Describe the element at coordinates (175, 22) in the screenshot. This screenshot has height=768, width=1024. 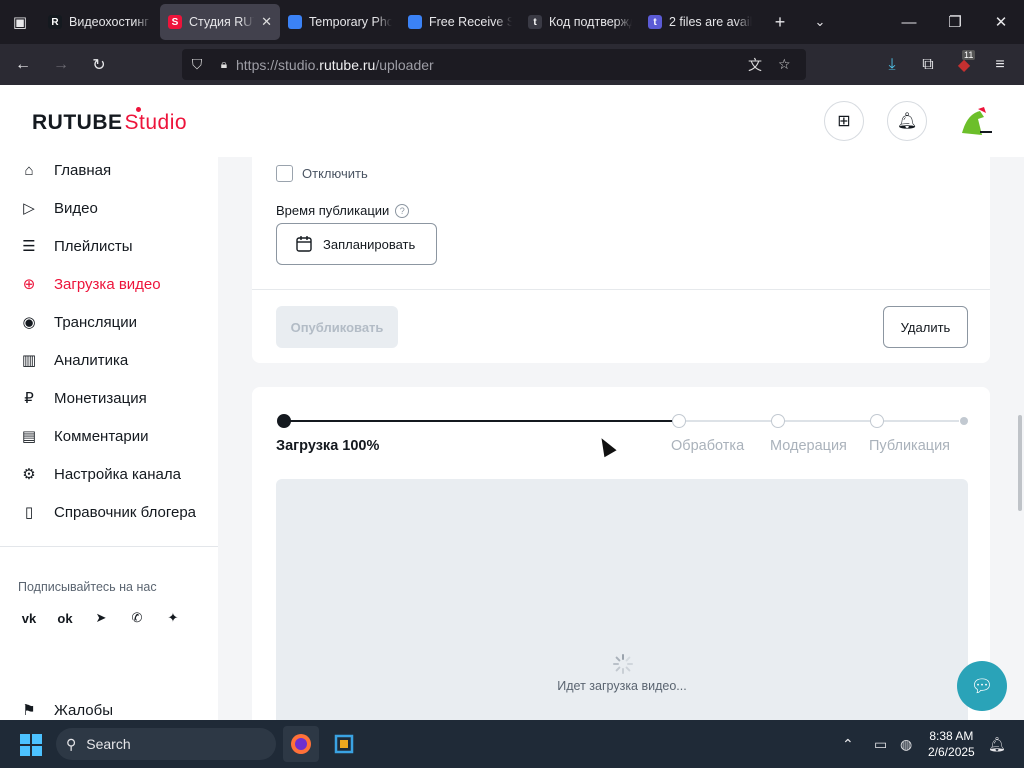
I see `tab-favicon-icon: S` at that location.